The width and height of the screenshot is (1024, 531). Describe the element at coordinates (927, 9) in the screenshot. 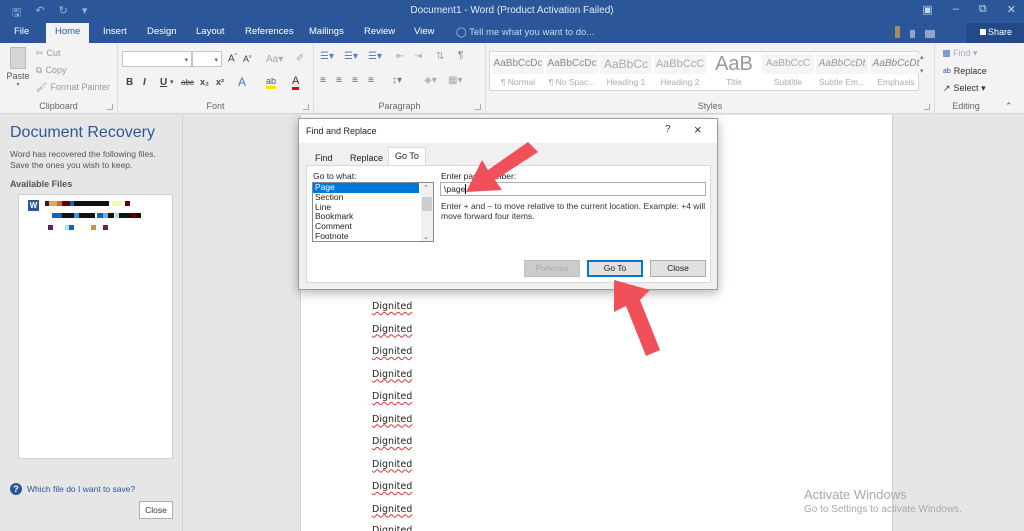

I see `ribbon-display-icon: ▣` at that location.